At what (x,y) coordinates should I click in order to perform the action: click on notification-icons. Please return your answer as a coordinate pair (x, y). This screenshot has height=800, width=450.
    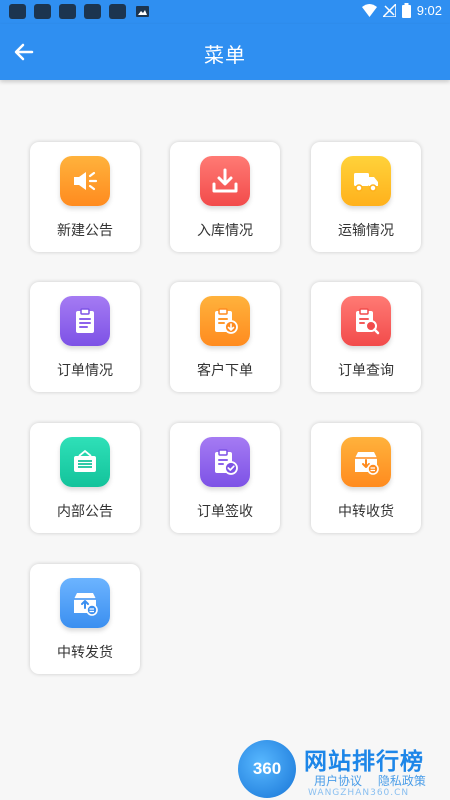
    Looking at the image, I should click on (80, 11).